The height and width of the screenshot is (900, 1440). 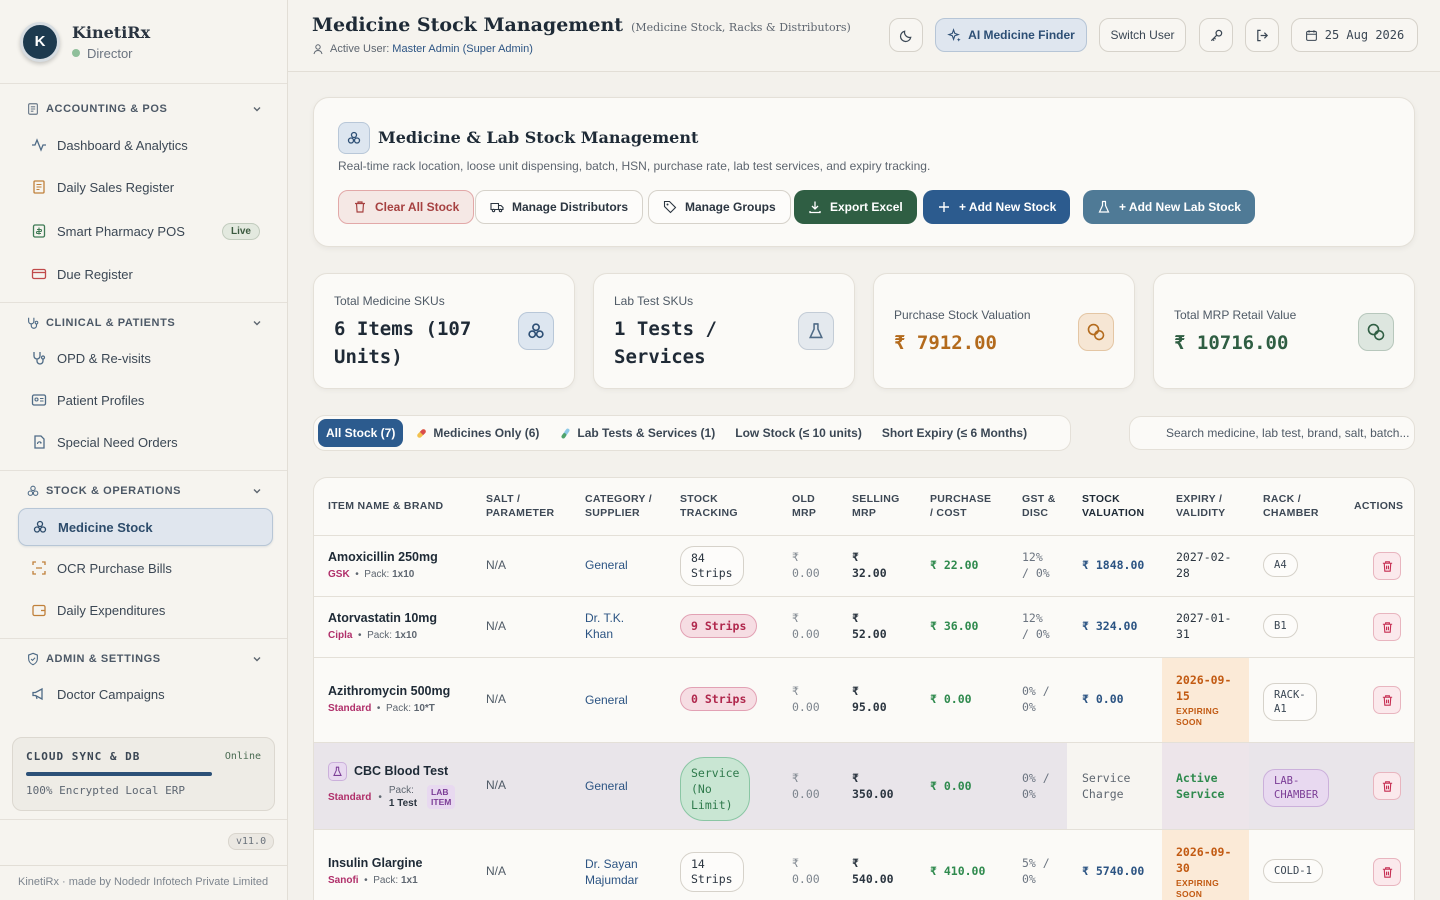 I want to click on switch-user-button: Switch User, so click(x=1142, y=35).